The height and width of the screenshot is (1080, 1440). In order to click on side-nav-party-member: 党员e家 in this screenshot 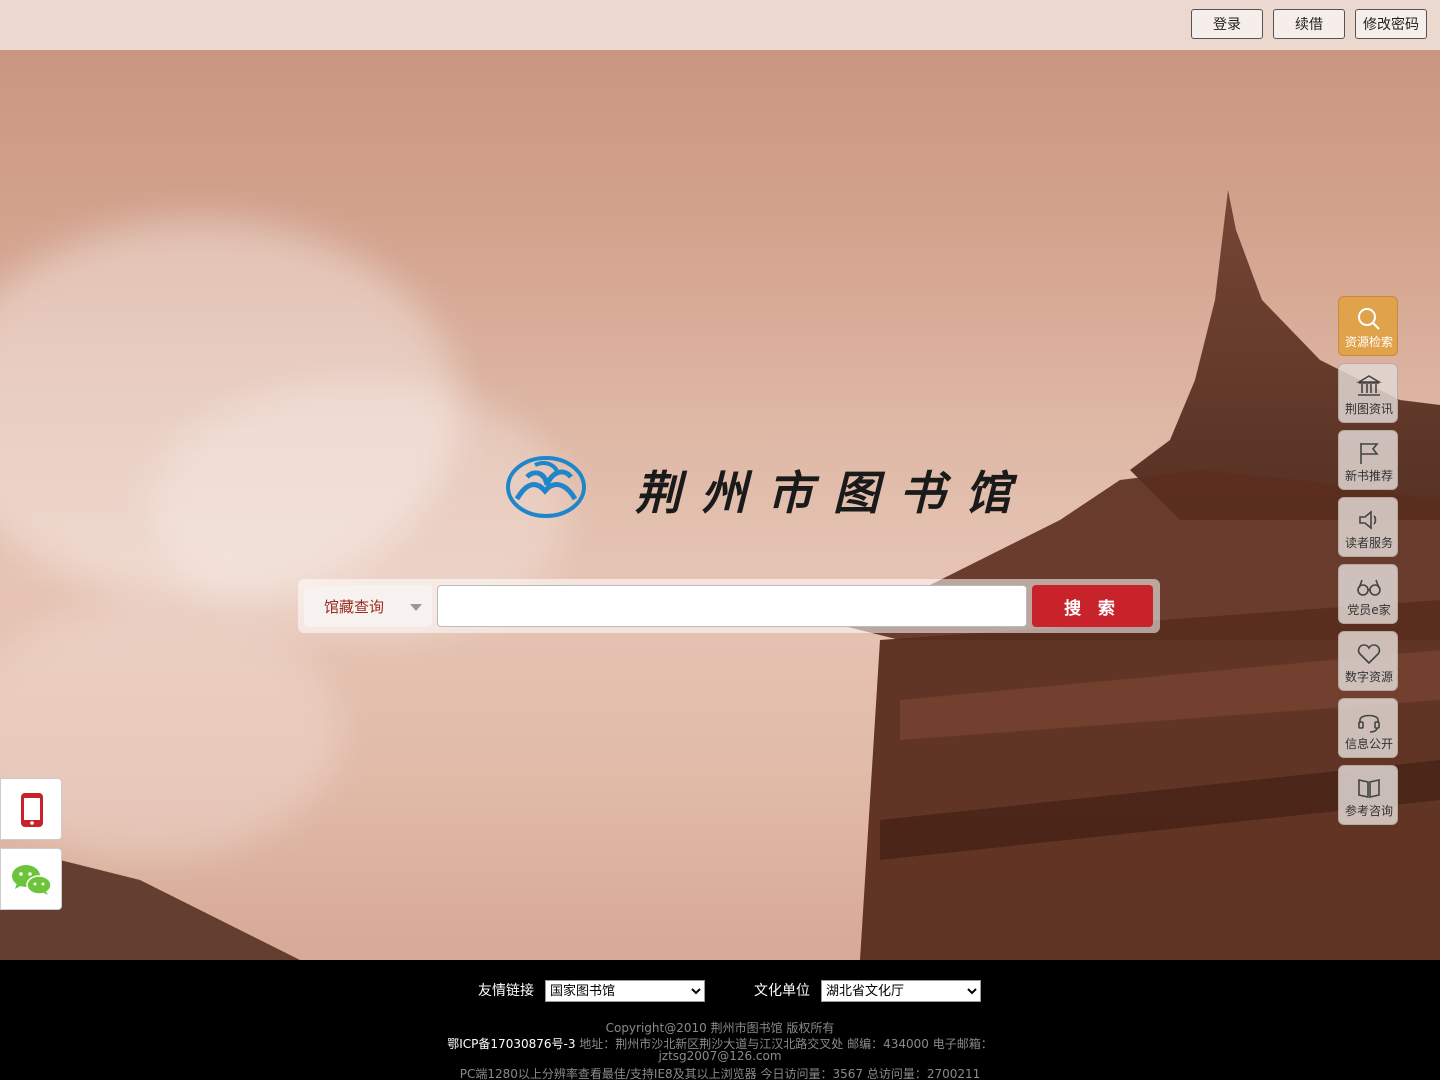, I will do `click(1368, 594)`.